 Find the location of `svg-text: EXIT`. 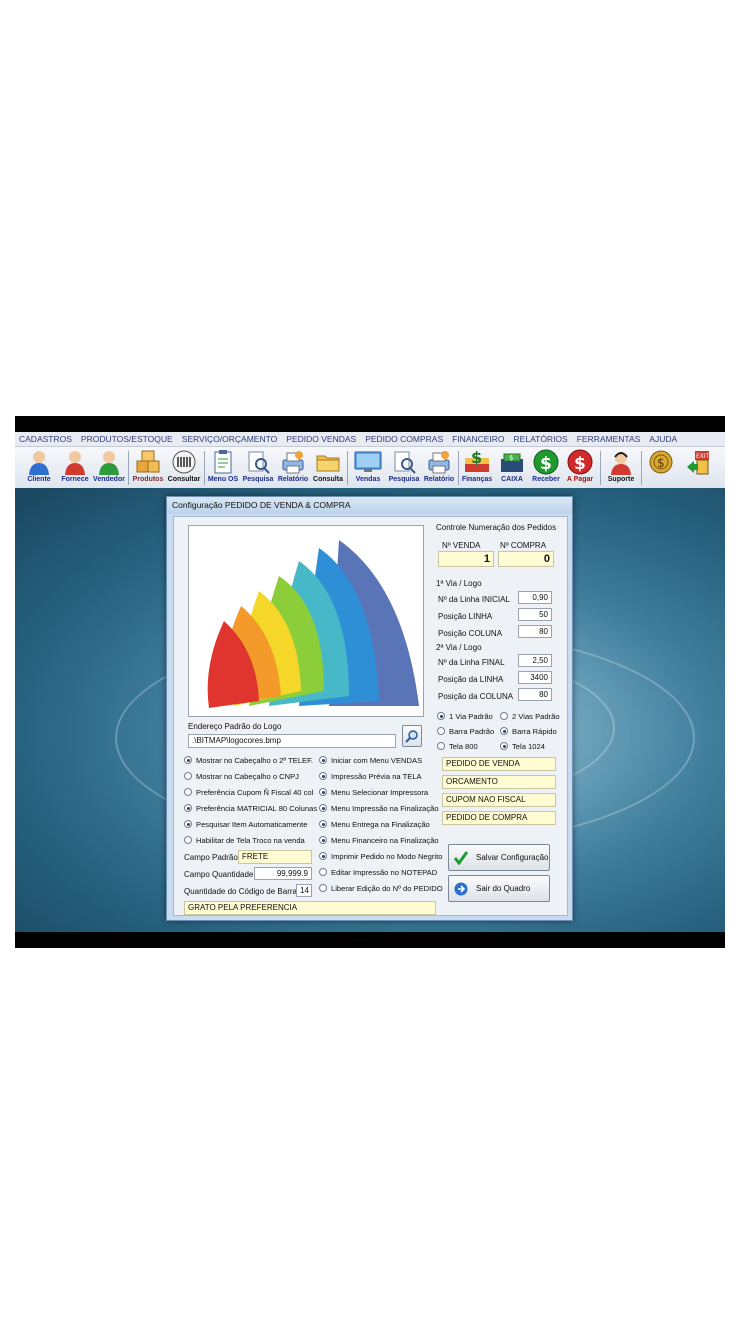

svg-text: EXIT is located at coordinates (703, 456).